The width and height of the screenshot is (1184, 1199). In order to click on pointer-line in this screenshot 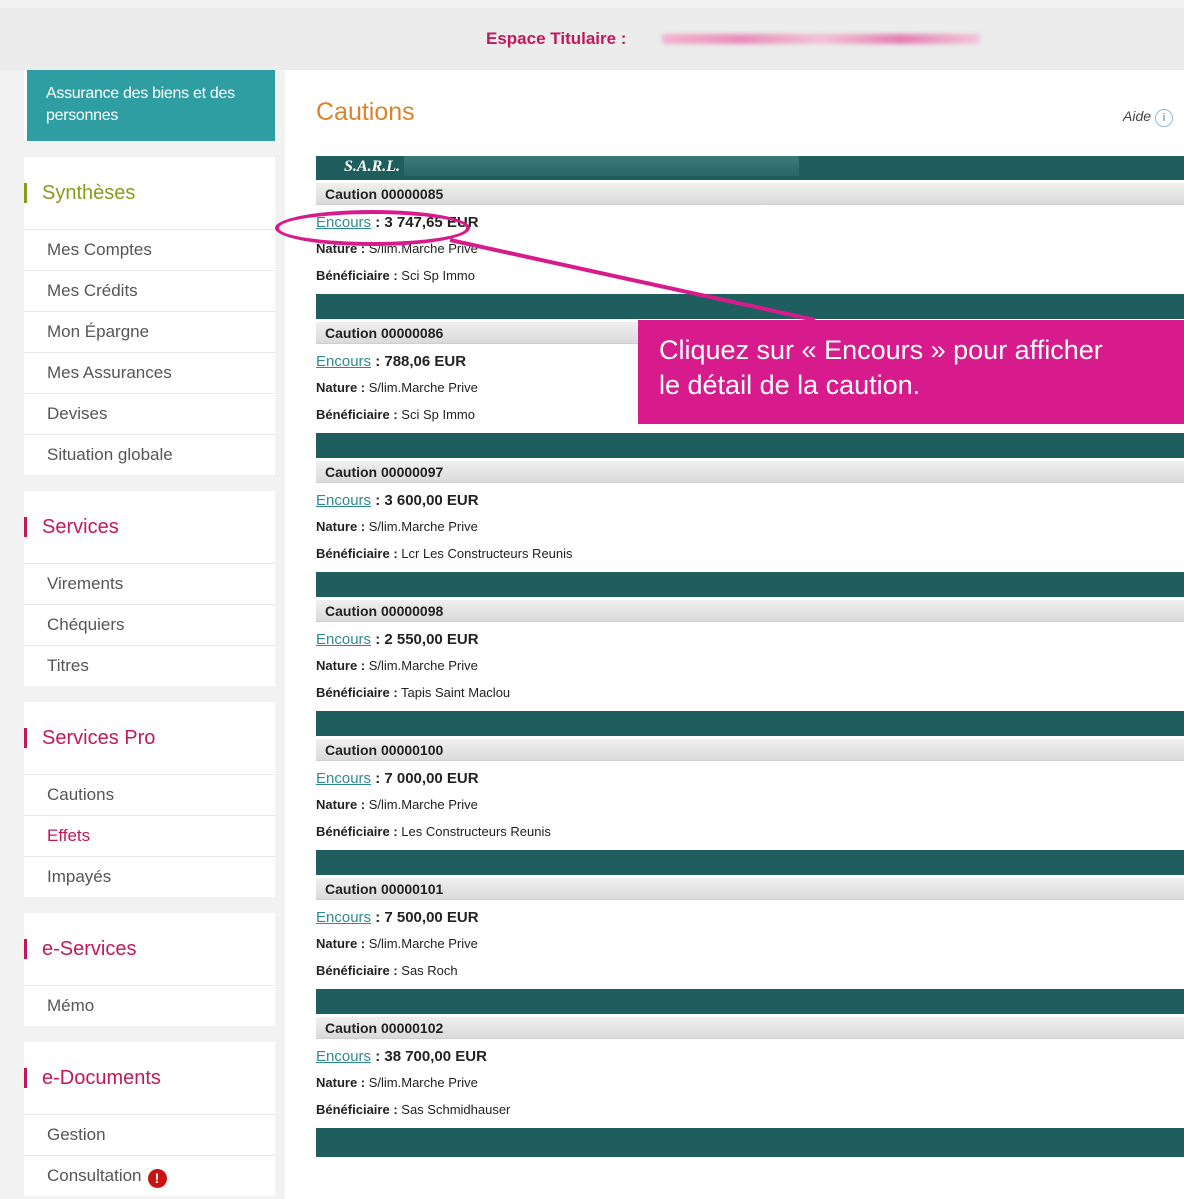, I will do `click(632, 280)`.